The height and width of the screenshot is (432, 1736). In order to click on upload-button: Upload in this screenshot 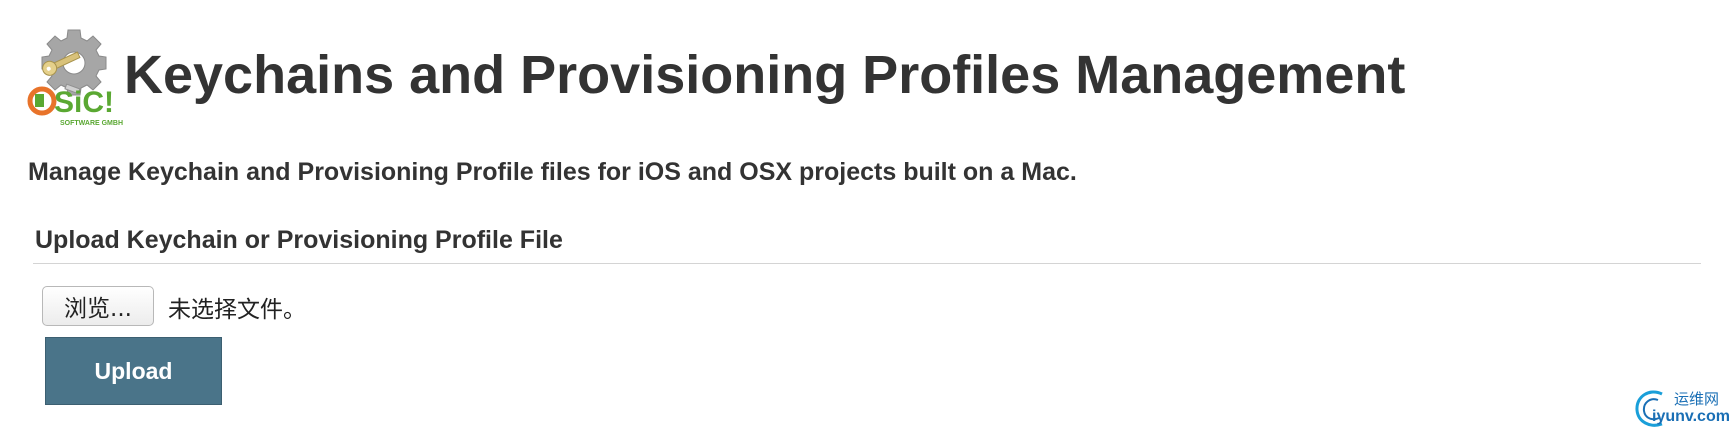, I will do `click(133, 371)`.